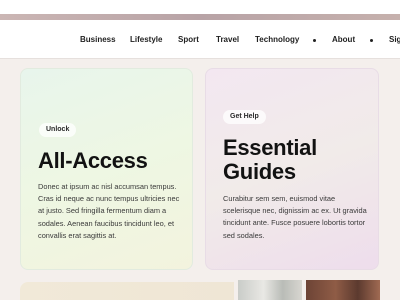 This screenshot has height=300, width=400. I want to click on nav-item-about: About, so click(343, 39).